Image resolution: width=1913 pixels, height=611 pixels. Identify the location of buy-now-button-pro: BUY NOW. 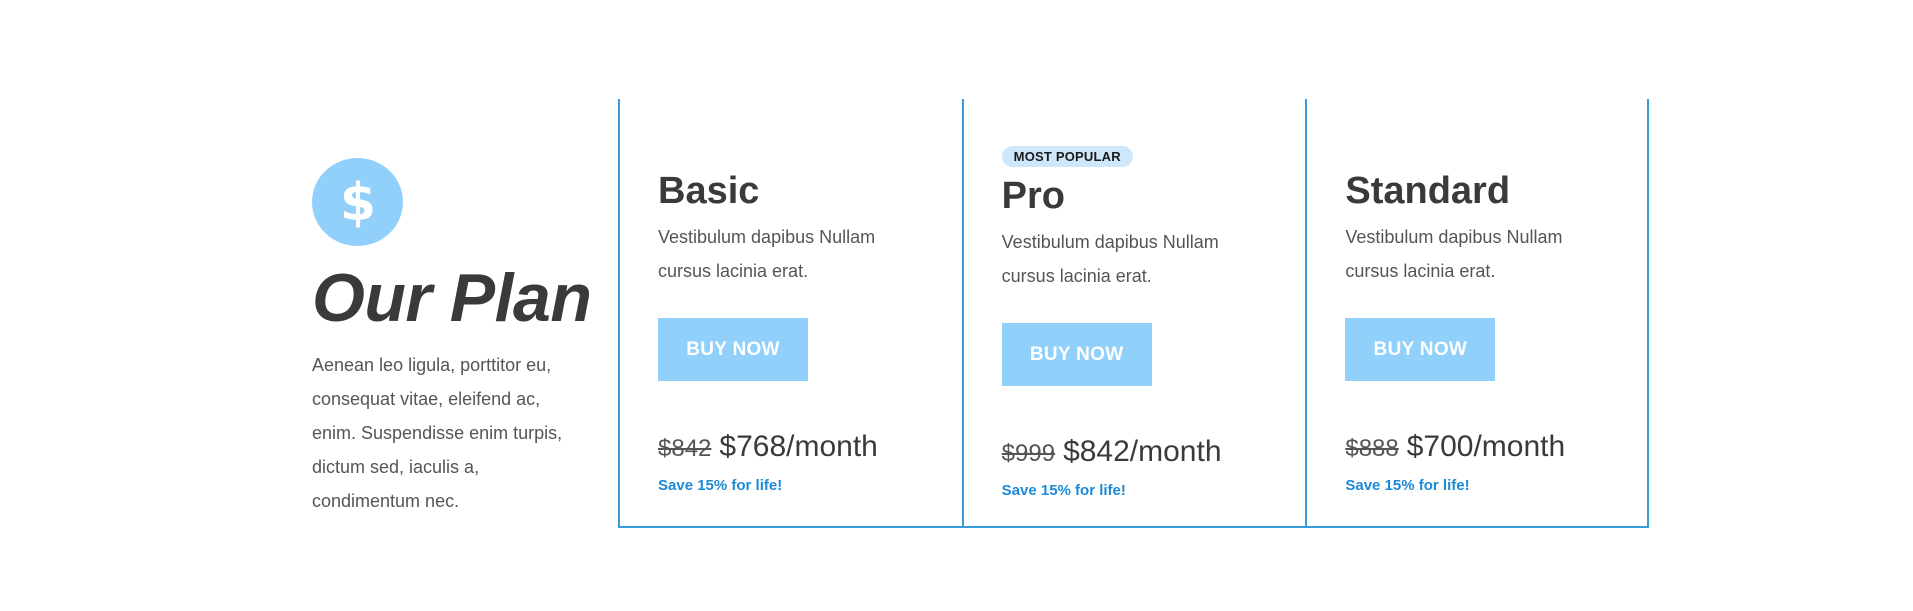
(1076, 354).